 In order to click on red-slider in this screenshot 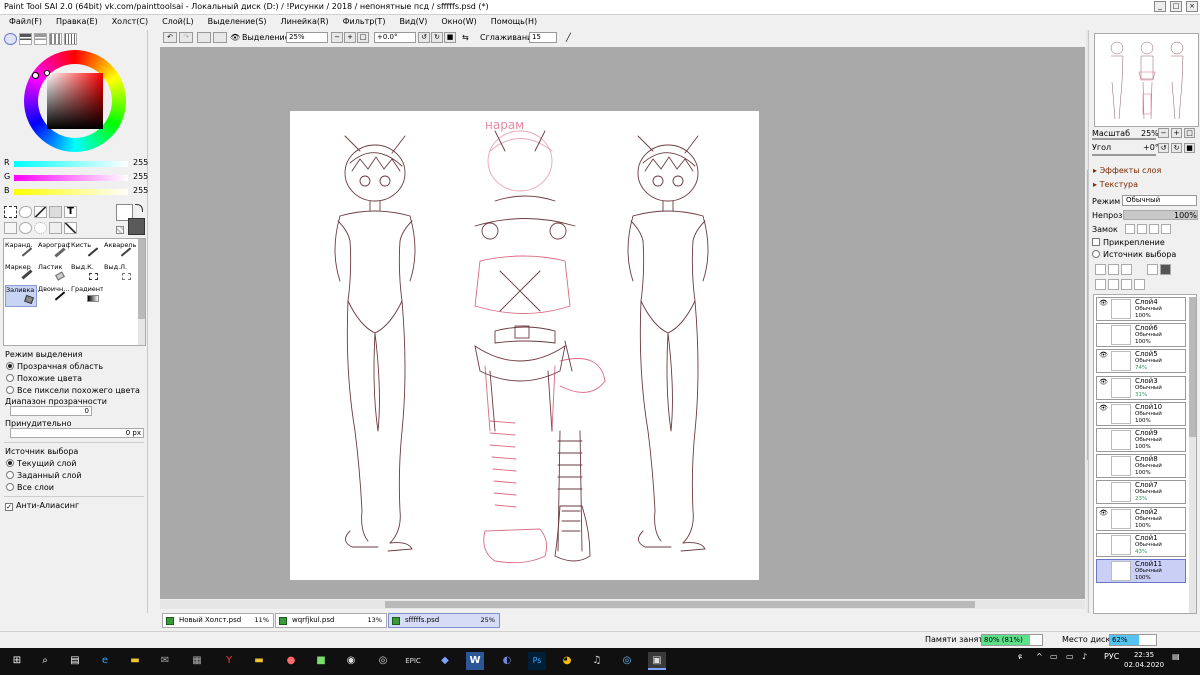, I will do `click(71, 164)`.